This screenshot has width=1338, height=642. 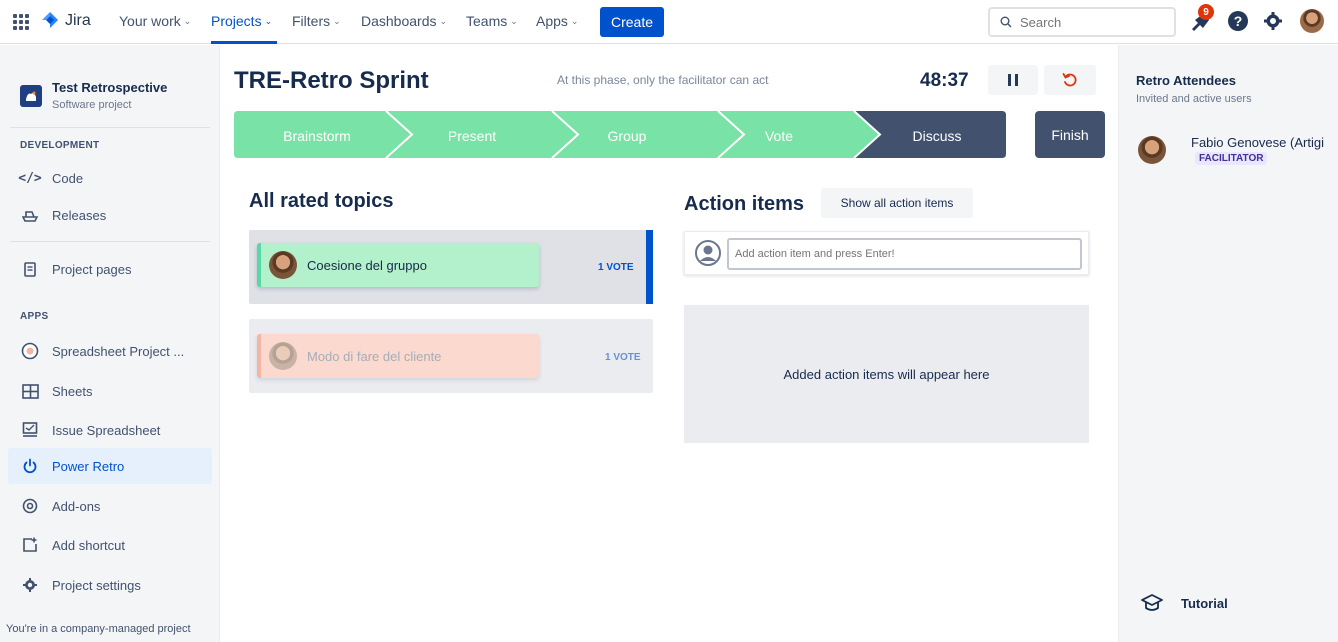 What do you see at coordinates (904, 254) in the screenshot?
I see `action-item-input` at bounding box center [904, 254].